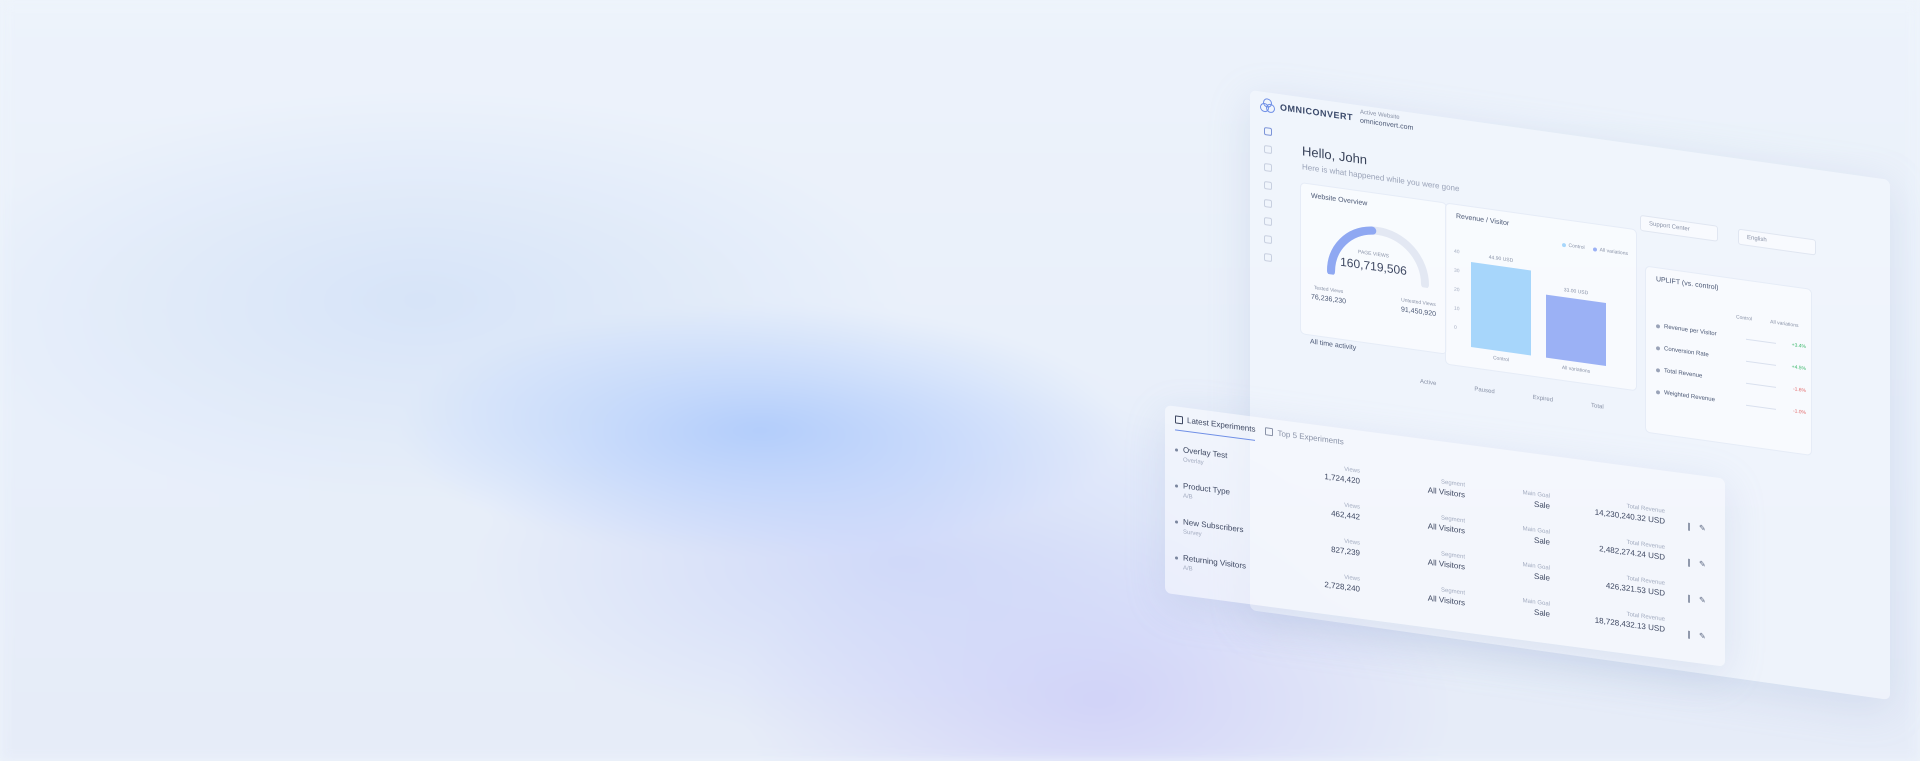  I want to click on activity-column-label: Total, so click(1597, 406).